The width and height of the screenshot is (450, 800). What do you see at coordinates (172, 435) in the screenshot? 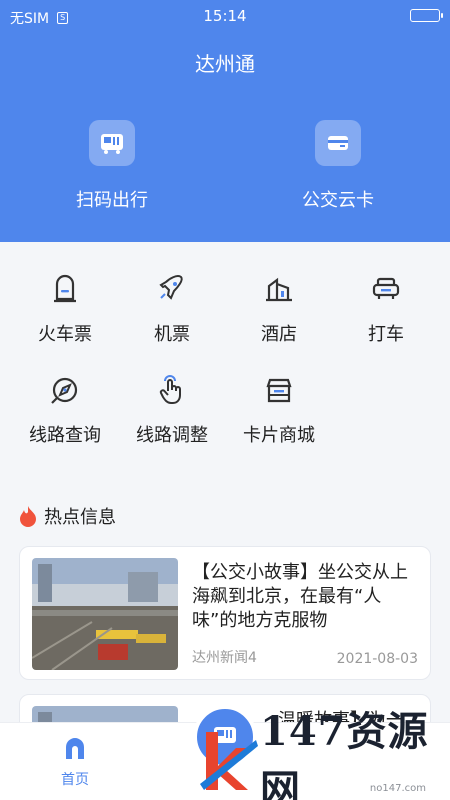
I see `service-label: 线路调整` at bounding box center [172, 435].